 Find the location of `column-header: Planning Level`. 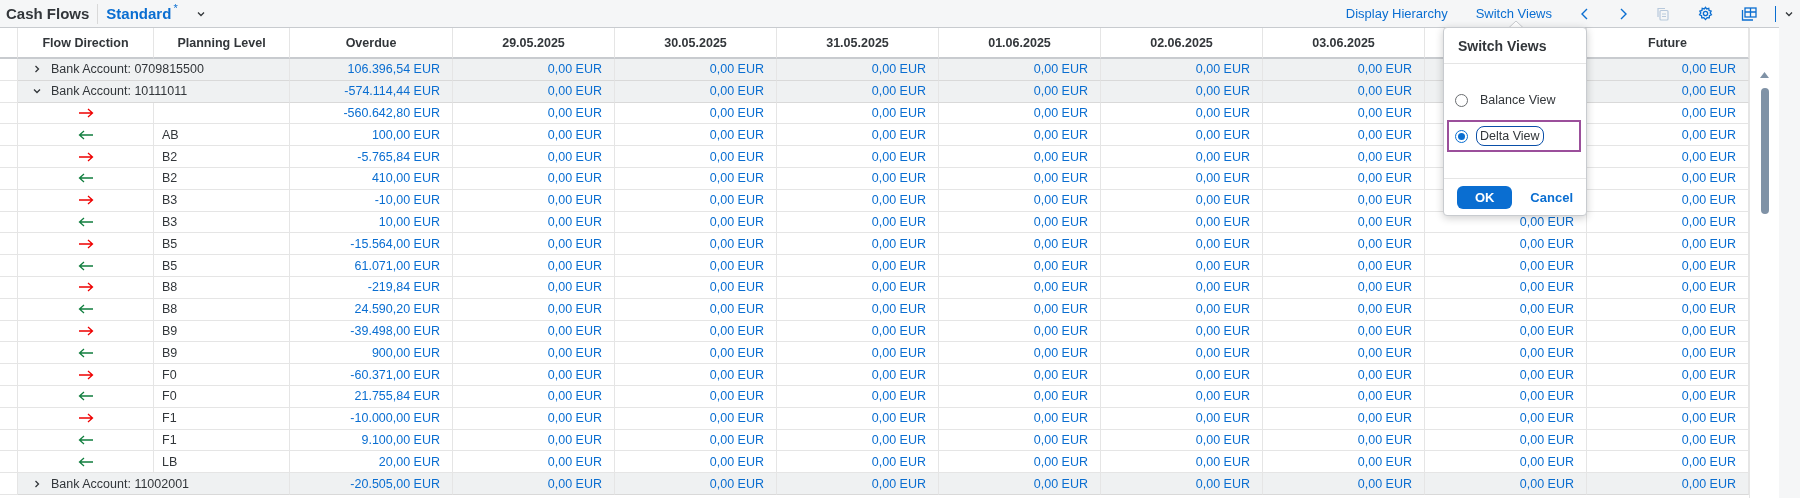

column-header: Planning Level is located at coordinates (221, 42).